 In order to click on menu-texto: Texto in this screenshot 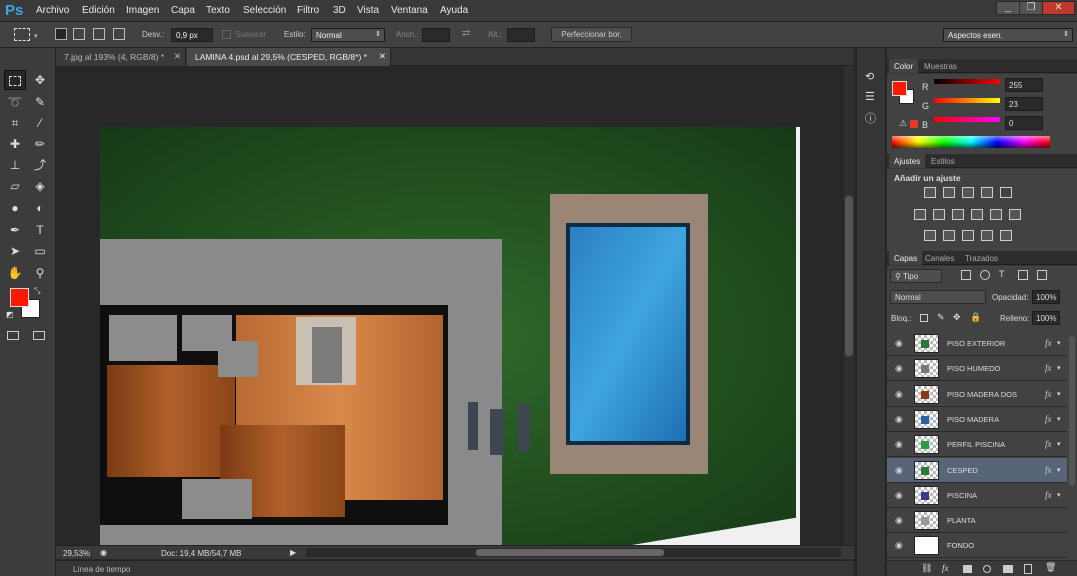, I will do `click(218, 10)`.